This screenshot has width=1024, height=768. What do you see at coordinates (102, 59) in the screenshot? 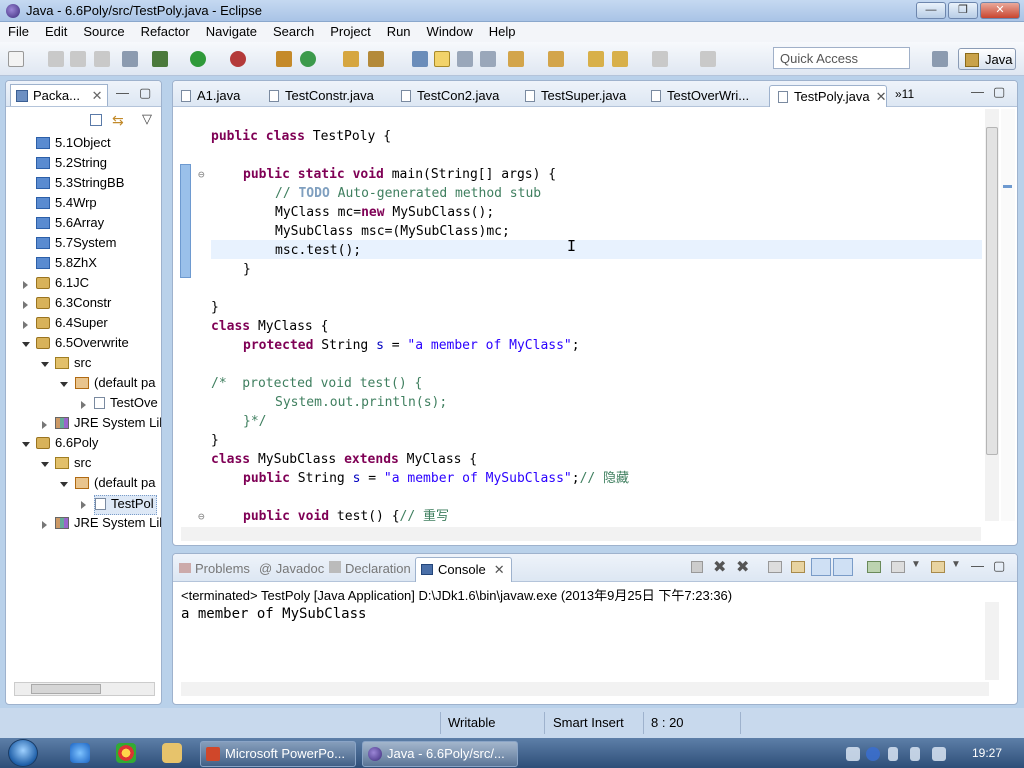
I see `print-icon` at bounding box center [102, 59].